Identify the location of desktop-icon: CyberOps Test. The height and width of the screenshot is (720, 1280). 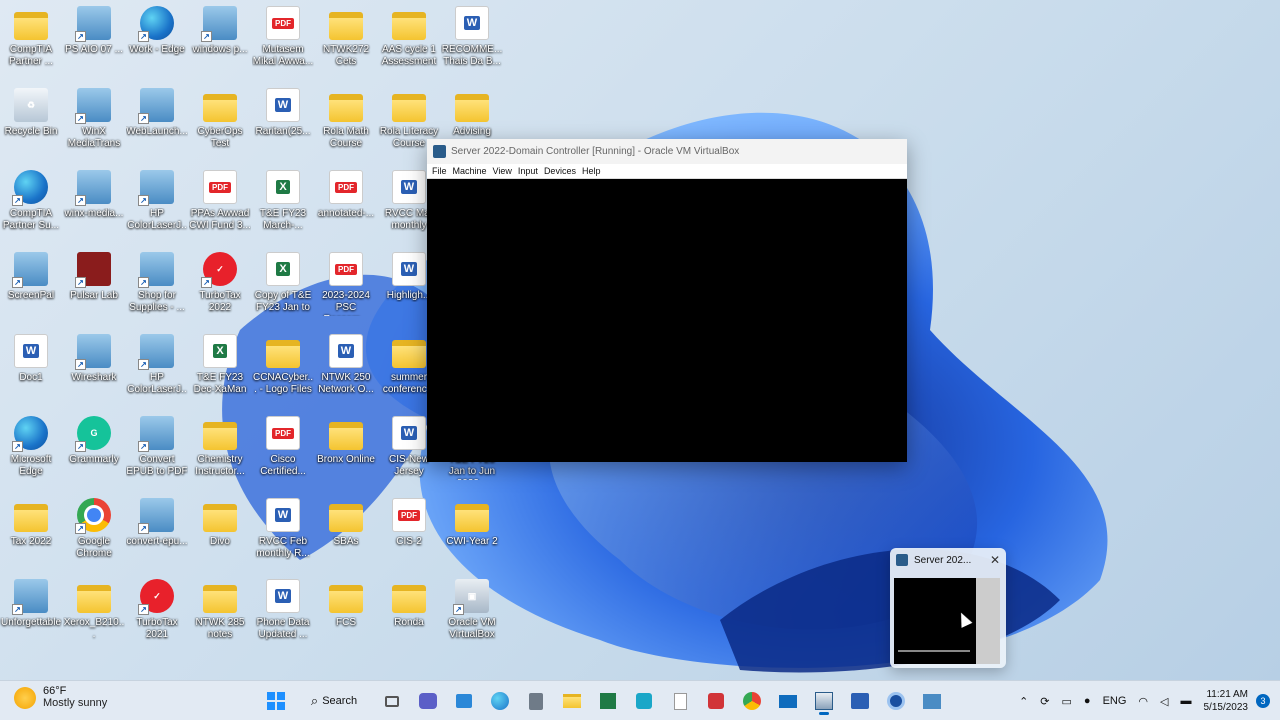
(220, 123).